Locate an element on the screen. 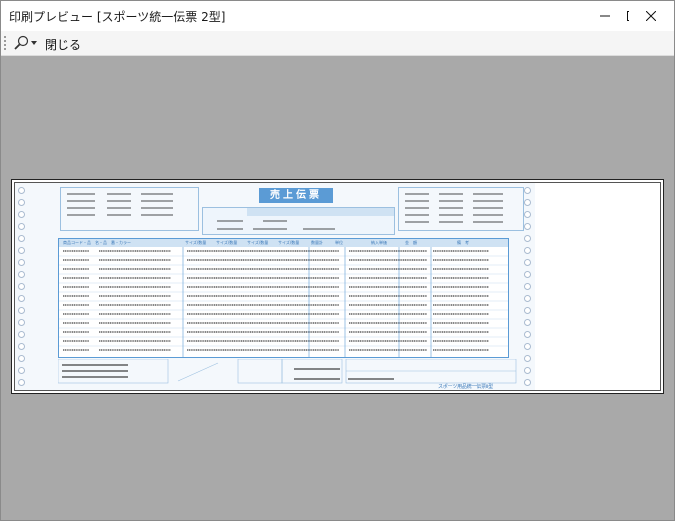 The image size is (675, 521). close-window-button is located at coordinates (651, 16).